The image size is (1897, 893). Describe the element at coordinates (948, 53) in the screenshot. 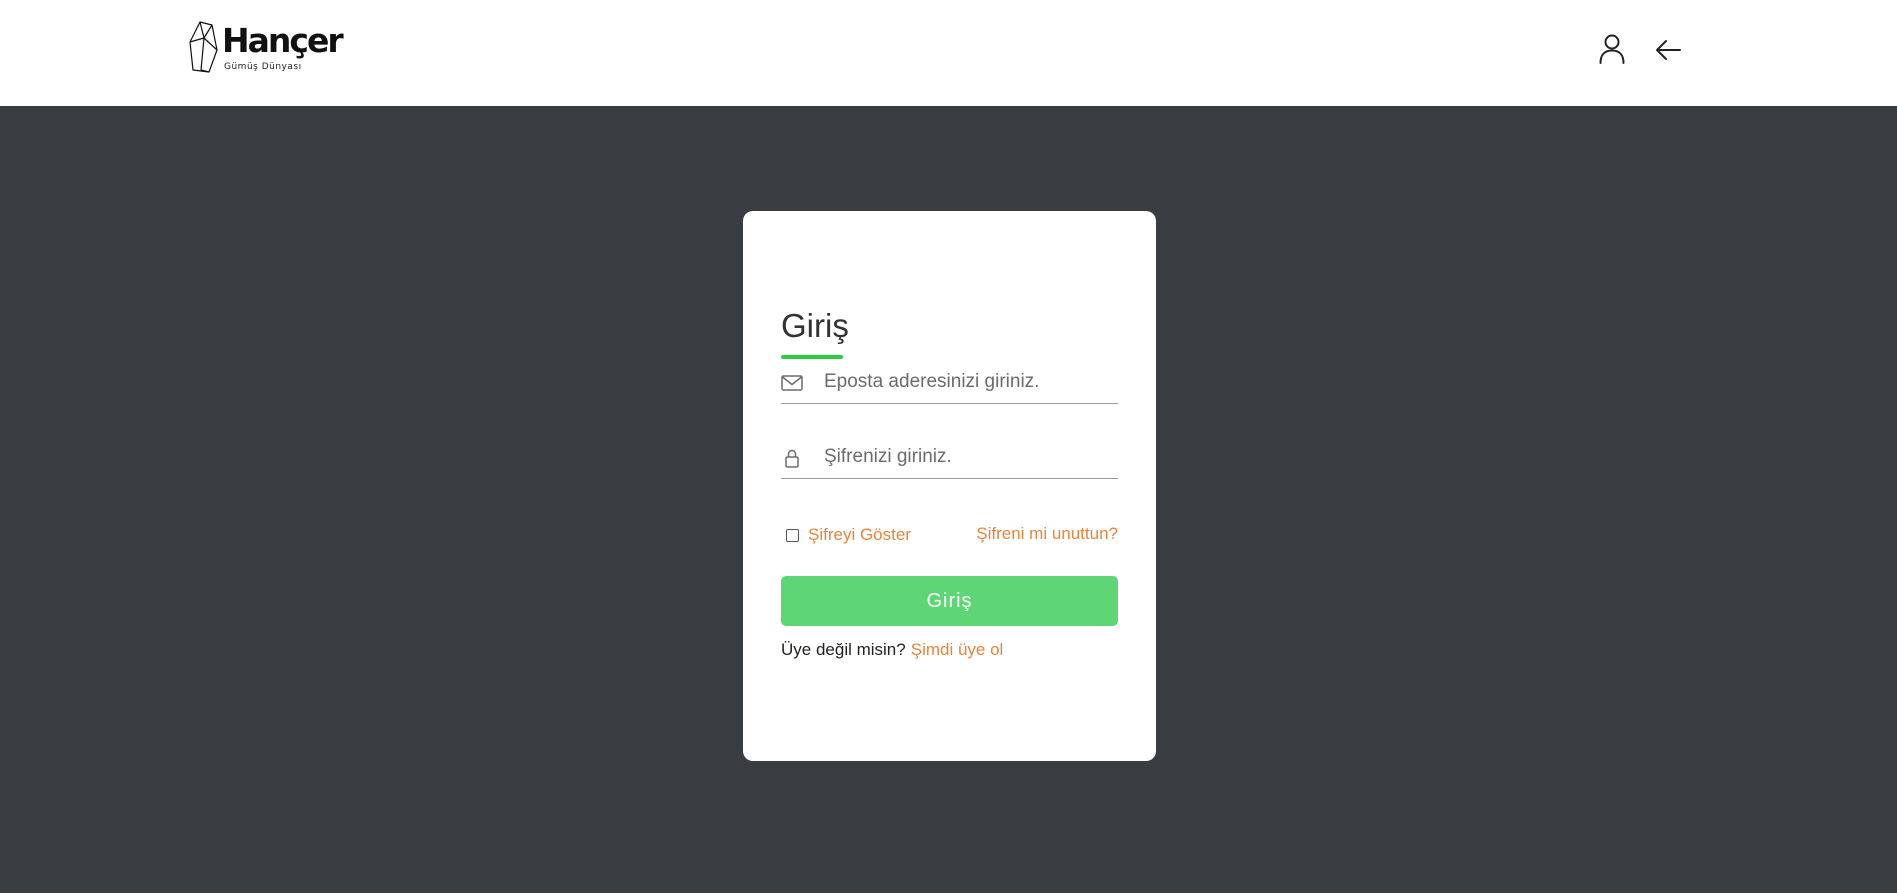

I see `site-header: Hançer Gümüş Dünyası` at that location.